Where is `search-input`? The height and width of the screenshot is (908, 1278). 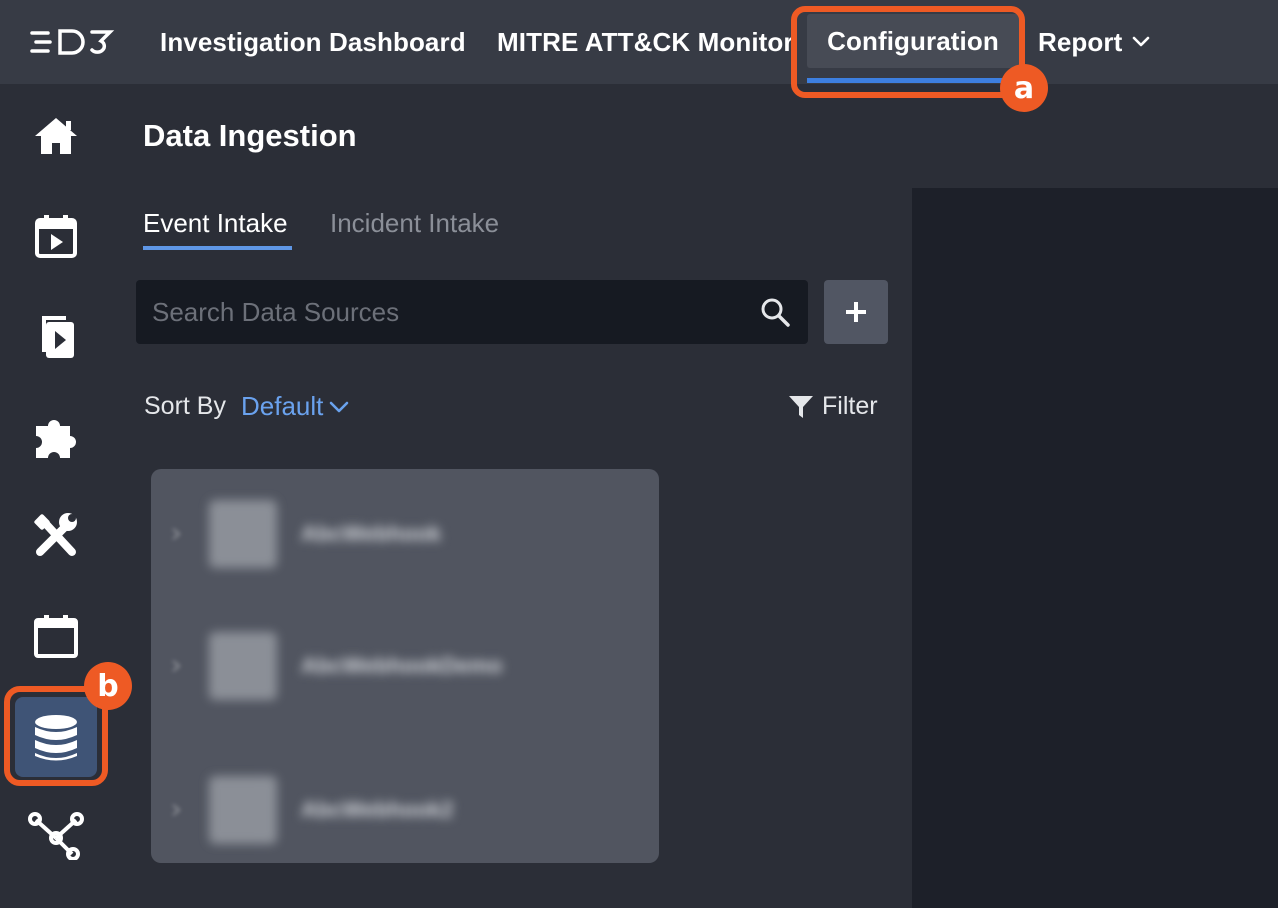
search-input is located at coordinates (472, 312).